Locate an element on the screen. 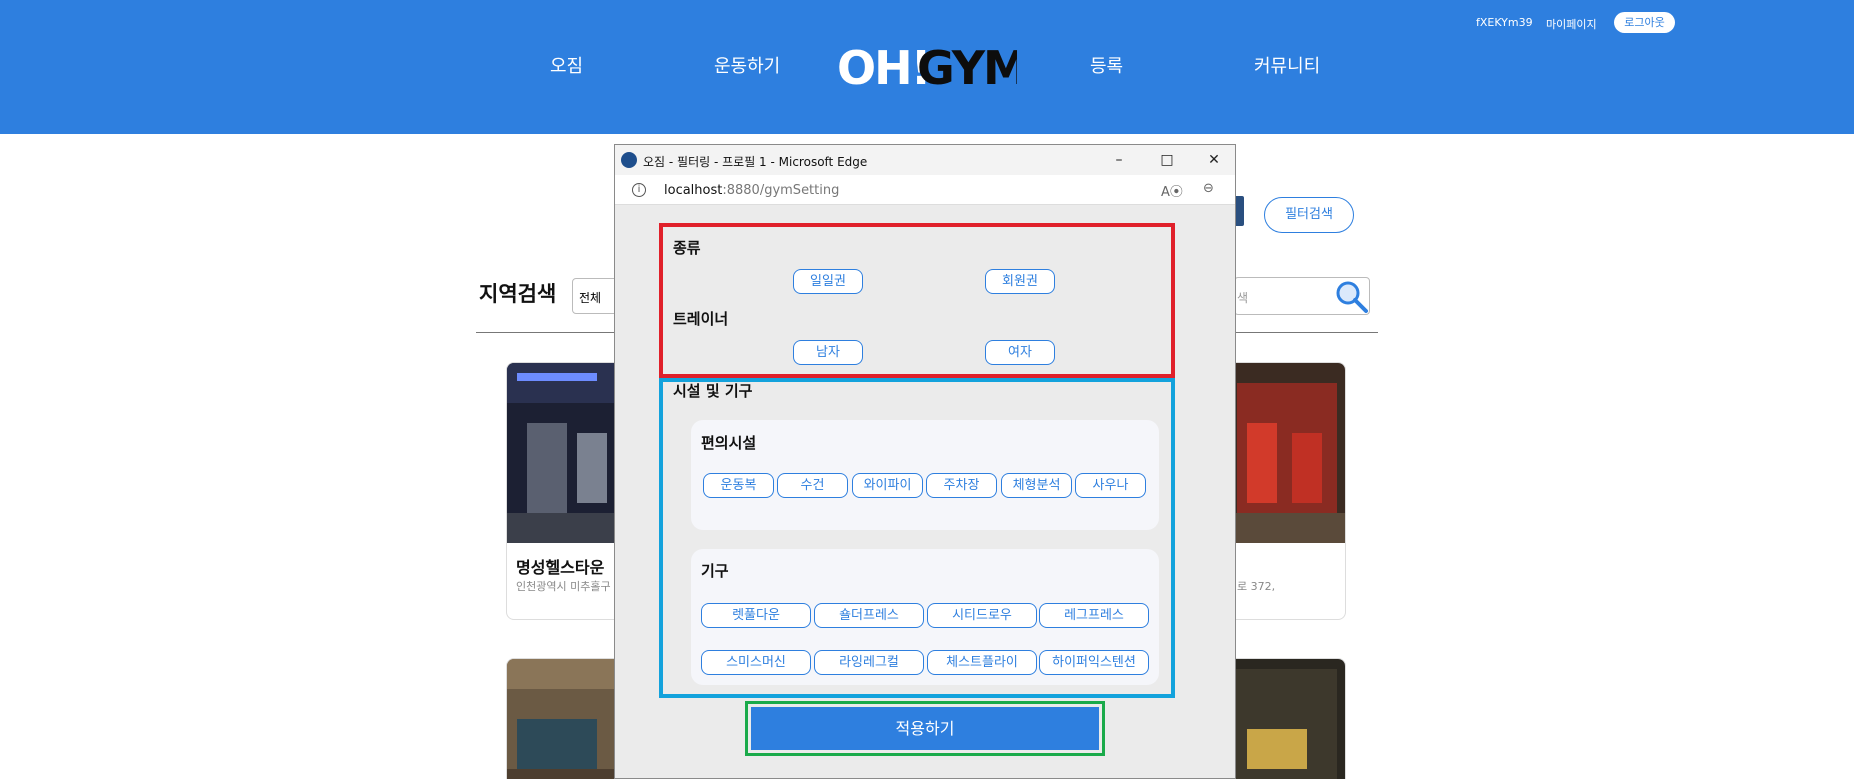  convenience-option: 체형분석 is located at coordinates (1036, 485).